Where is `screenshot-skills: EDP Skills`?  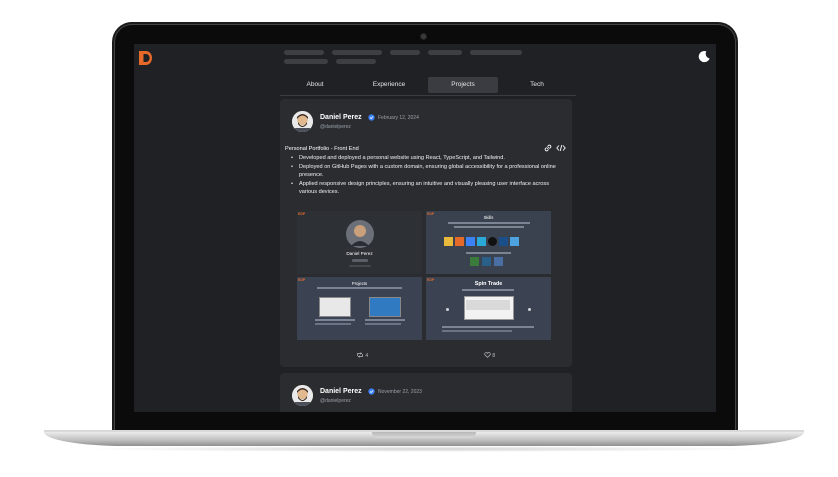
screenshot-skills: EDP Skills is located at coordinates (488, 242).